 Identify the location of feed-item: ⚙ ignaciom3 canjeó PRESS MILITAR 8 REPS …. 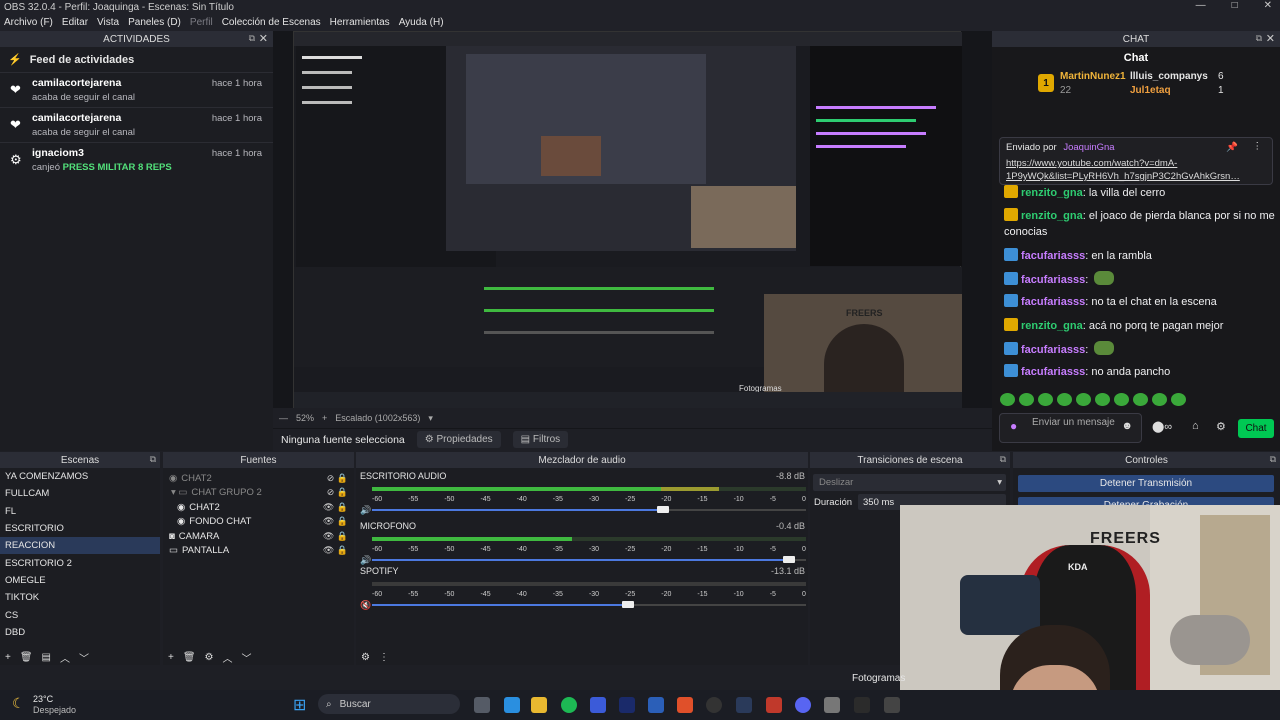
(136, 160).